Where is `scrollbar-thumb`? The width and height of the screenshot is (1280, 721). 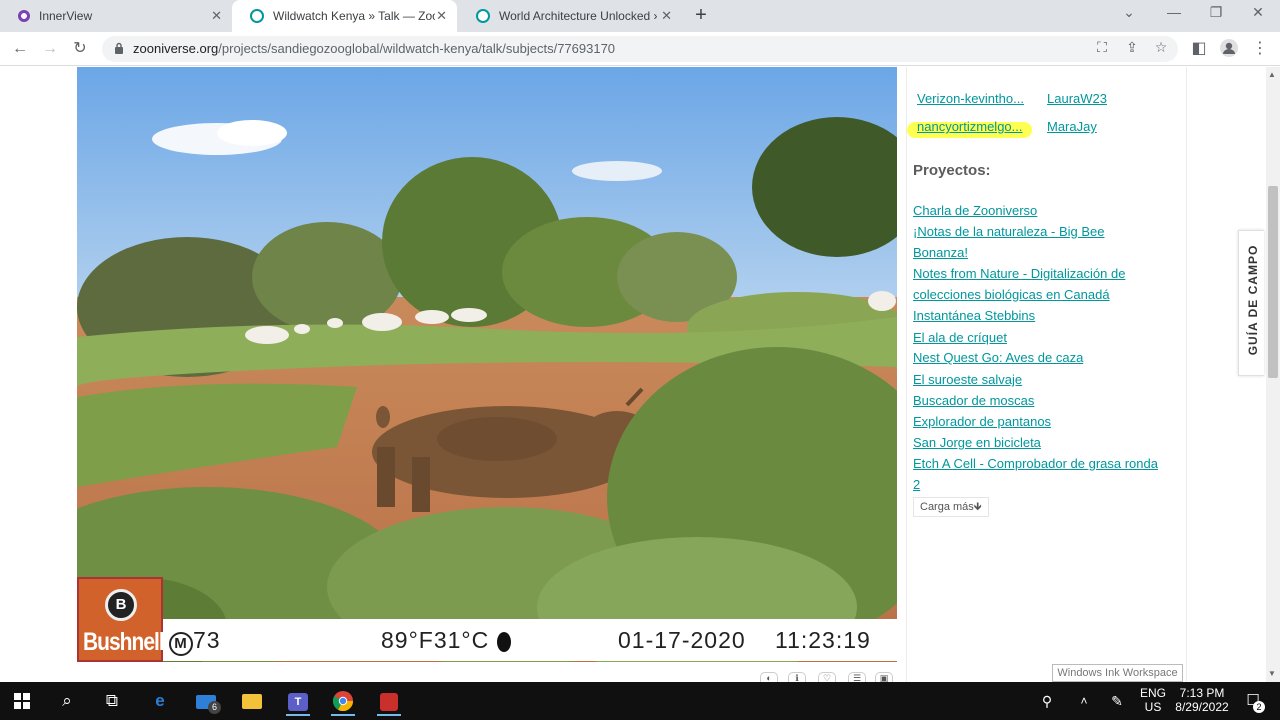
scrollbar-thumb is located at coordinates (1273, 282).